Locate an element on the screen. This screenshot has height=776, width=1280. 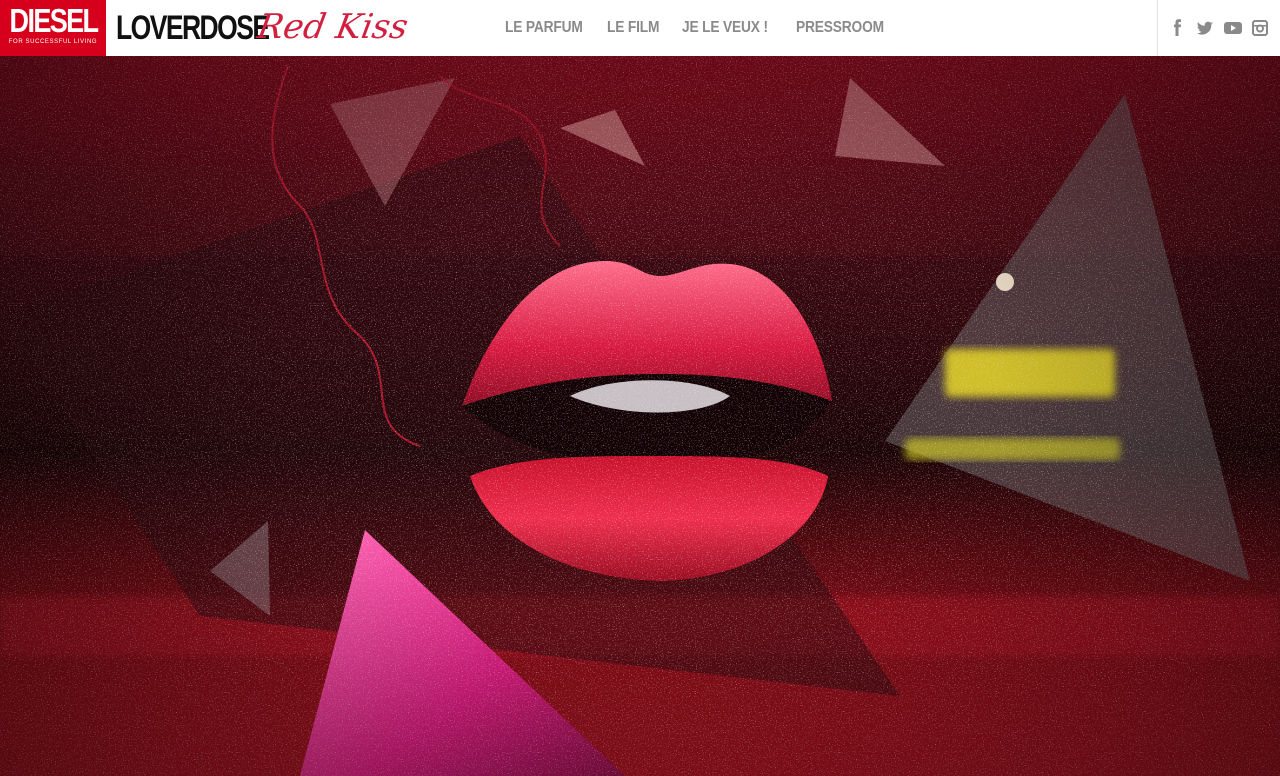
nav-pressroom: PRESSROOM is located at coordinates (840, 28).